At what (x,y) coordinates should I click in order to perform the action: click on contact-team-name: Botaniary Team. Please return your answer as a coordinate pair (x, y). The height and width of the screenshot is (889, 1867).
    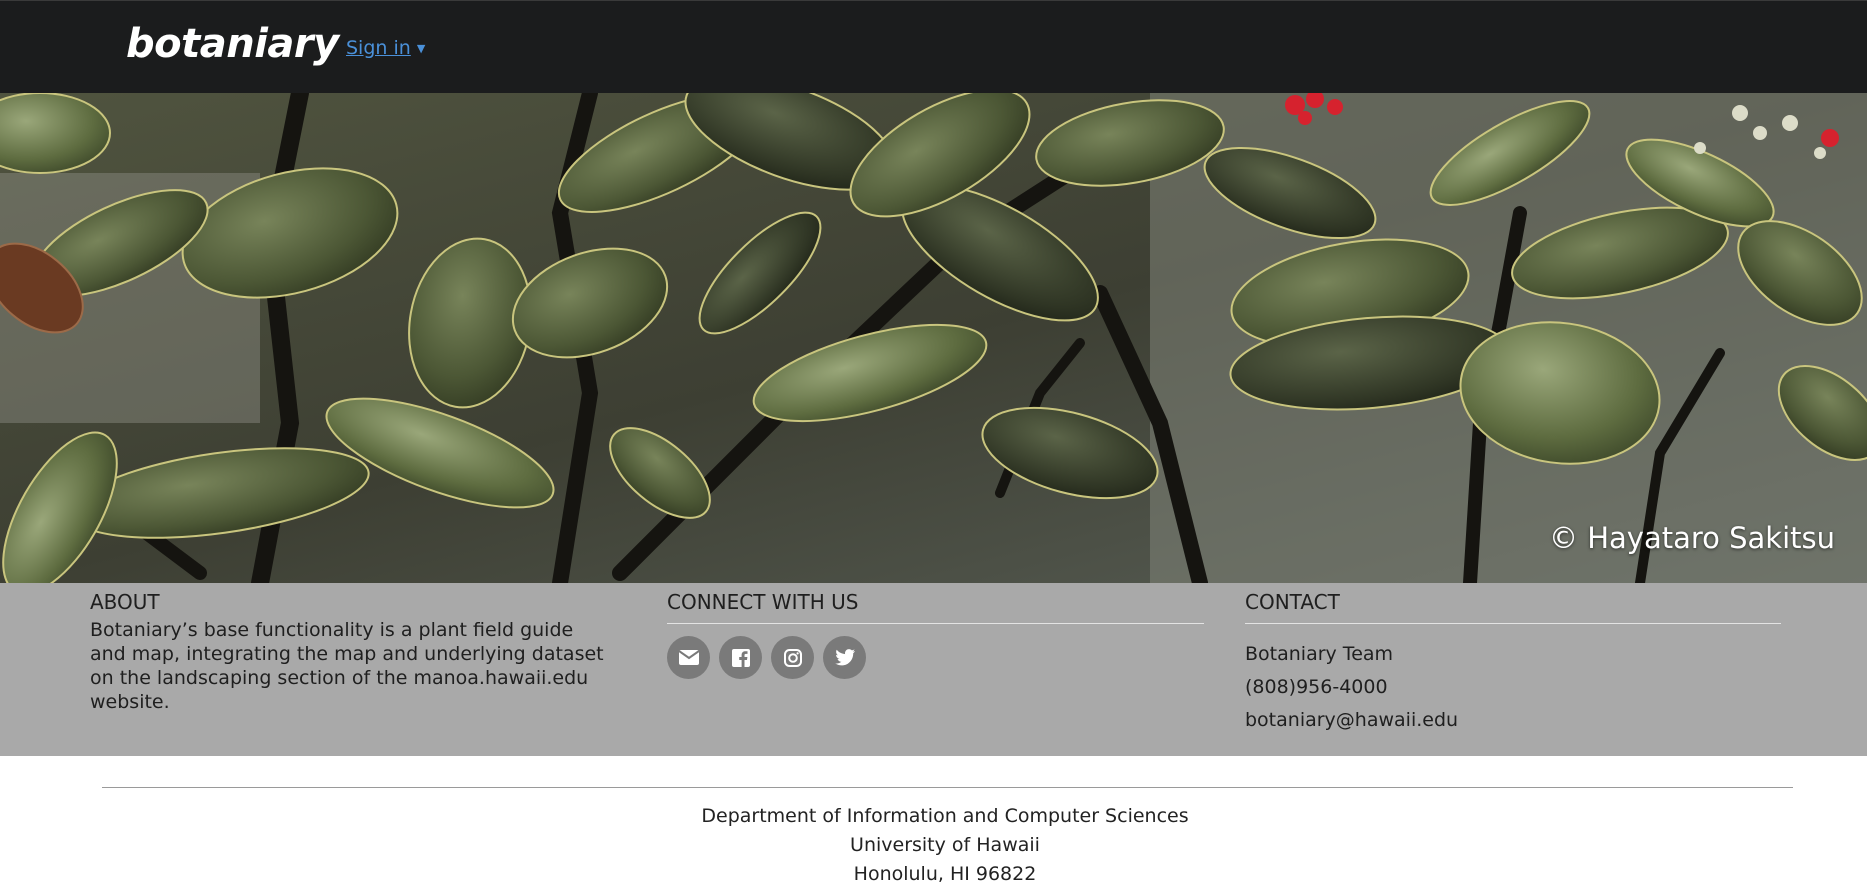
    Looking at the image, I should click on (1319, 654).